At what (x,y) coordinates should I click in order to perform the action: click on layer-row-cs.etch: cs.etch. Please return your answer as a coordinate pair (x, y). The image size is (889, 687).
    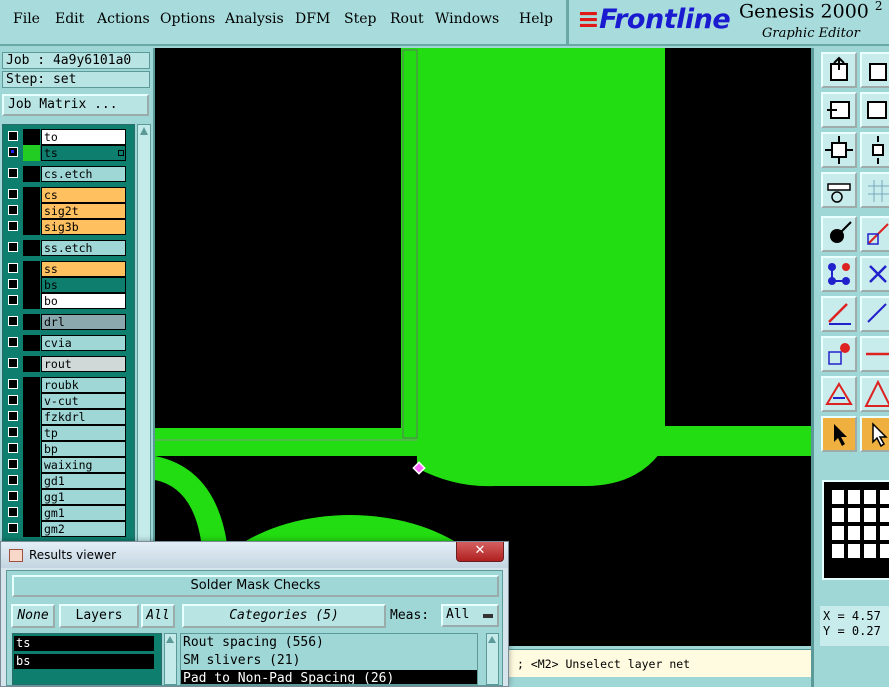
    Looking at the image, I should click on (65, 174).